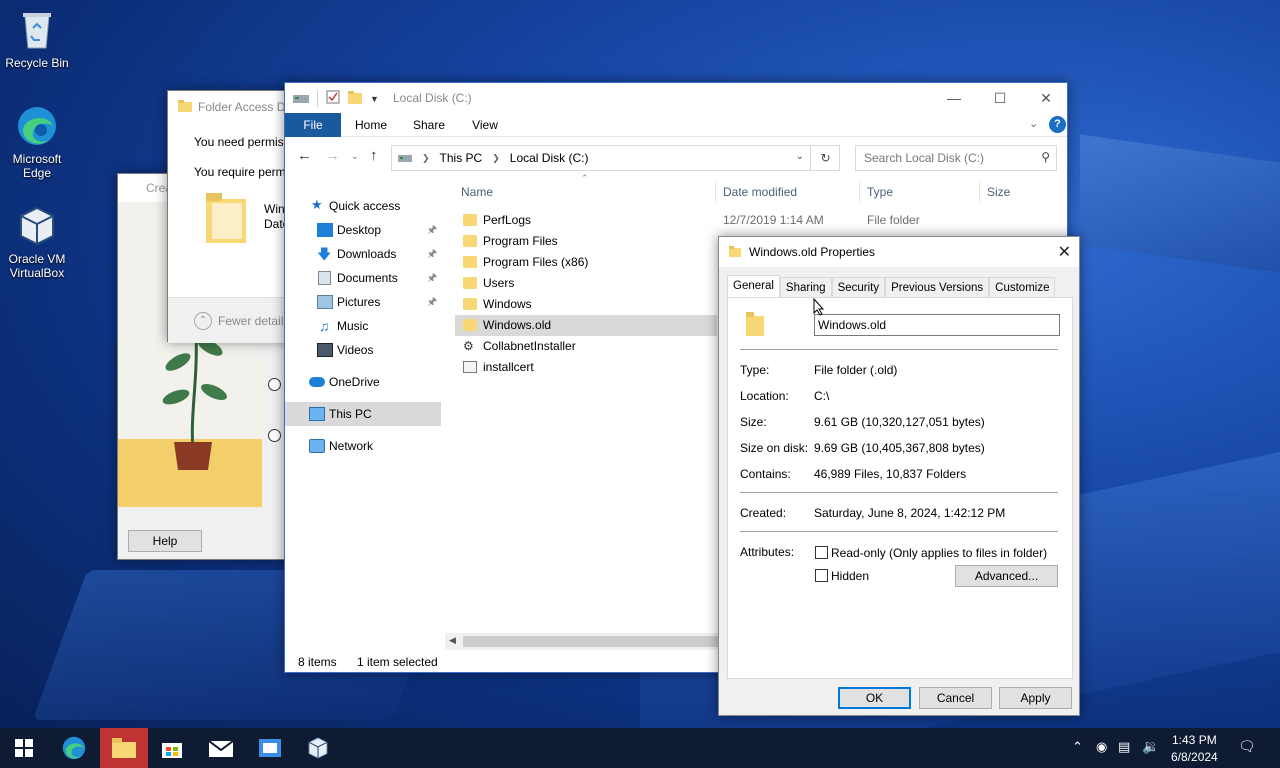  Describe the element at coordinates (363, 302) in the screenshot. I see `nav-pictures: Pictures 🖈` at that location.